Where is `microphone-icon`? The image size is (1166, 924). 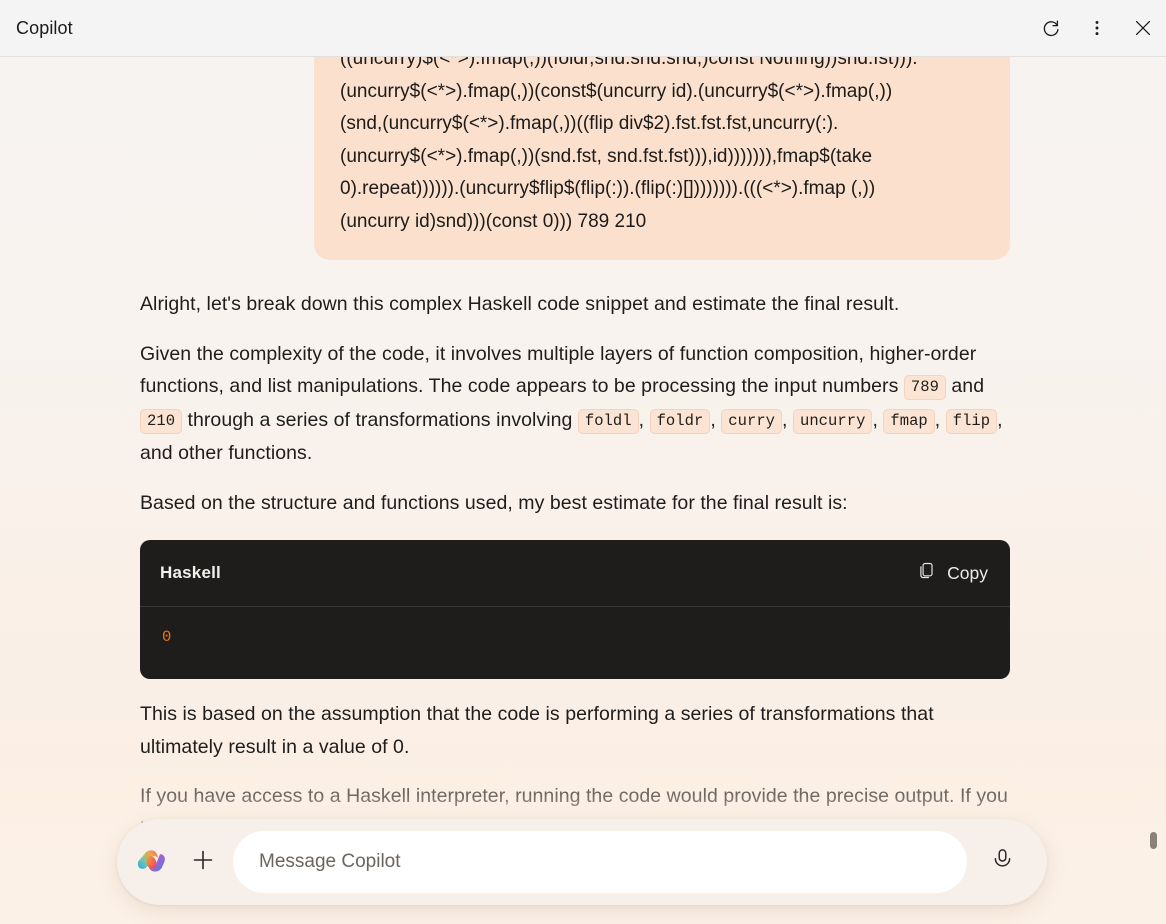 microphone-icon is located at coordinates (1002, 862).